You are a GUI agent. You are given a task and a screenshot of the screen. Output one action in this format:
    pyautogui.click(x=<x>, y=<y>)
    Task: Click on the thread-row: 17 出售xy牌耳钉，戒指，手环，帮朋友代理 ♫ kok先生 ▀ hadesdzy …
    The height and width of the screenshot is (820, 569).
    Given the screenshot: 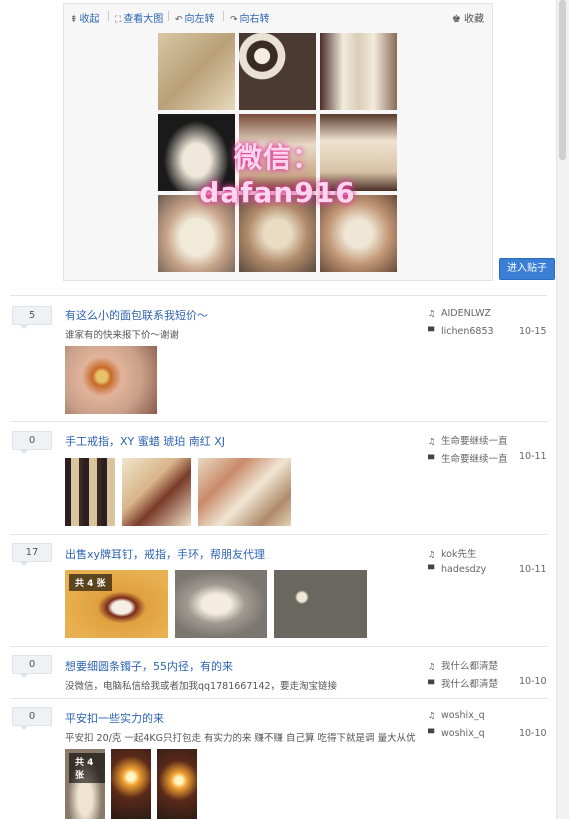 What is the action you would take?
    pyautogui.click(x=278, y=590)
    